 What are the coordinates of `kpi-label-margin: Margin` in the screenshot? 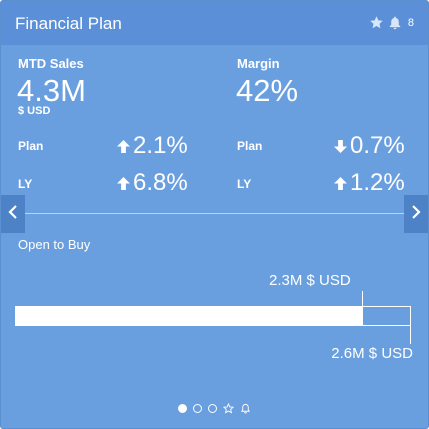 It's located at (258, 63).